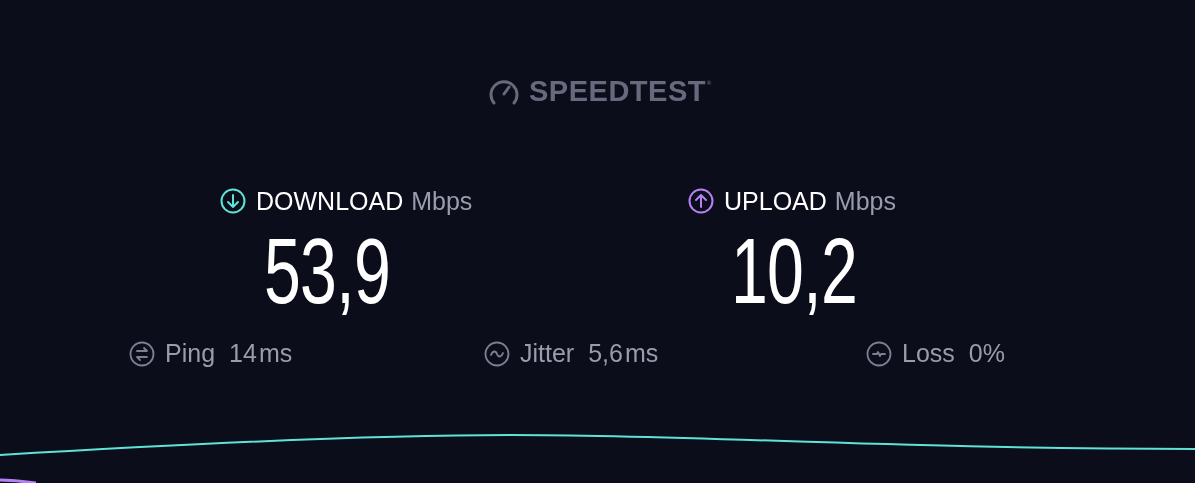  I want to click on pulse-icon, so click(879, 353).